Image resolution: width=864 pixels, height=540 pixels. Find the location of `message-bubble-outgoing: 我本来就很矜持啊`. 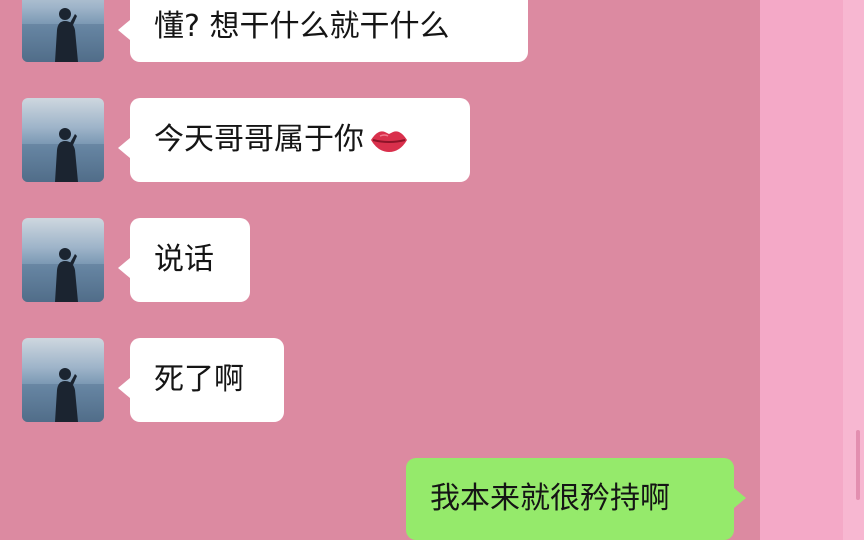

message-bubble-outgoing: 我本来就很矜持啊 is located at coordinates (576, 499).